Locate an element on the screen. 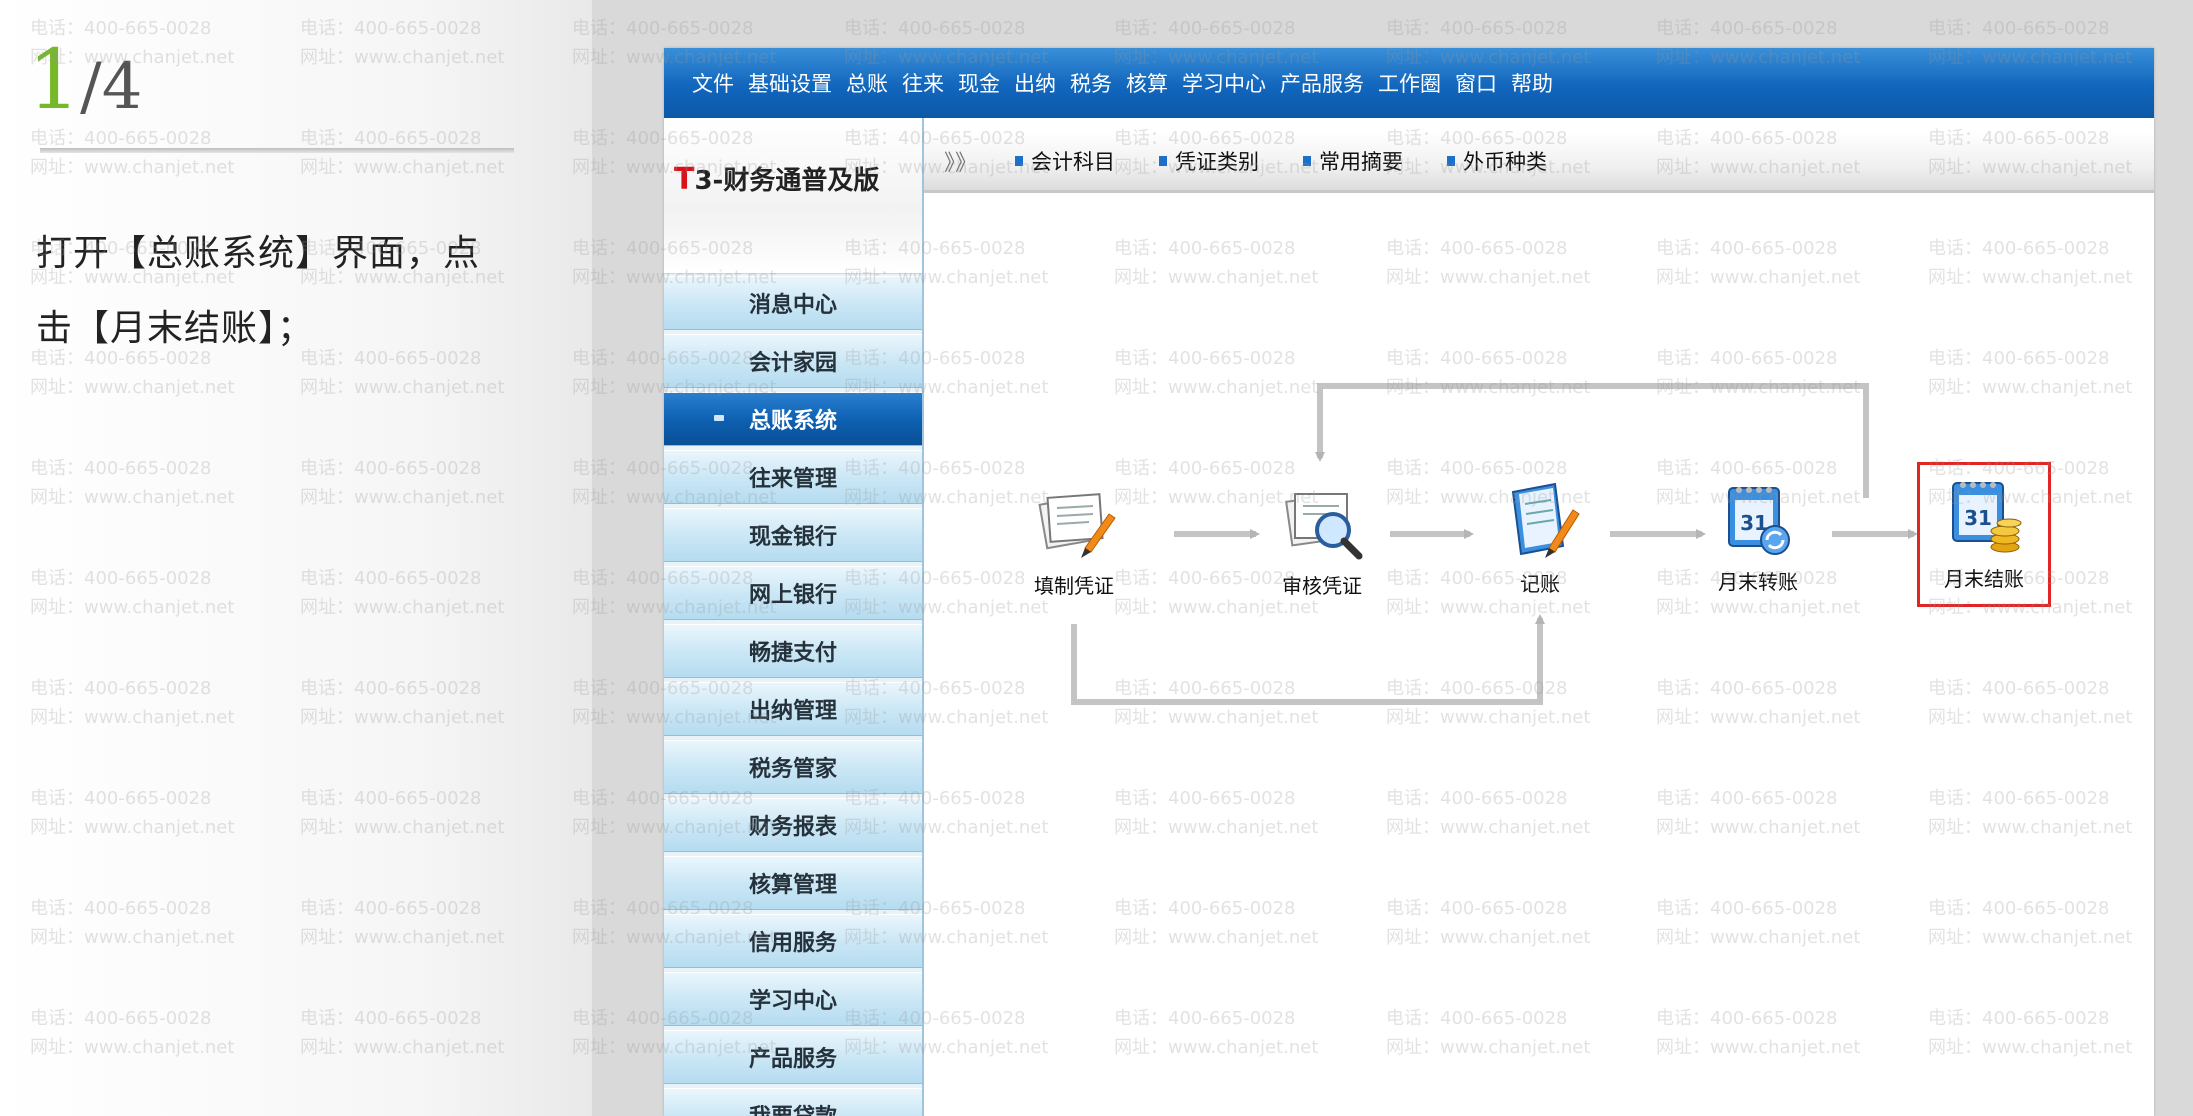 Image resolution: width=2193 pixels, height=1116 pixels. sidebar-item-label: 总账系统 is located at coordinates (792, 421).